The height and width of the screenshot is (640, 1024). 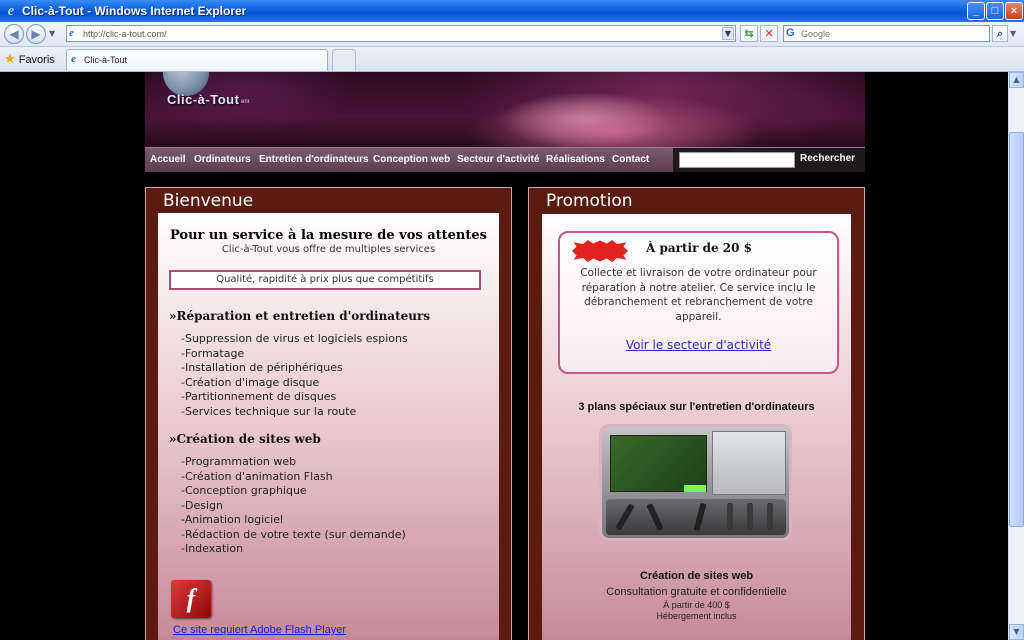 What do you see at coordinates (790, 33) in the screenshot?
I see `google-icon: G` at bounding box center [790, 33].